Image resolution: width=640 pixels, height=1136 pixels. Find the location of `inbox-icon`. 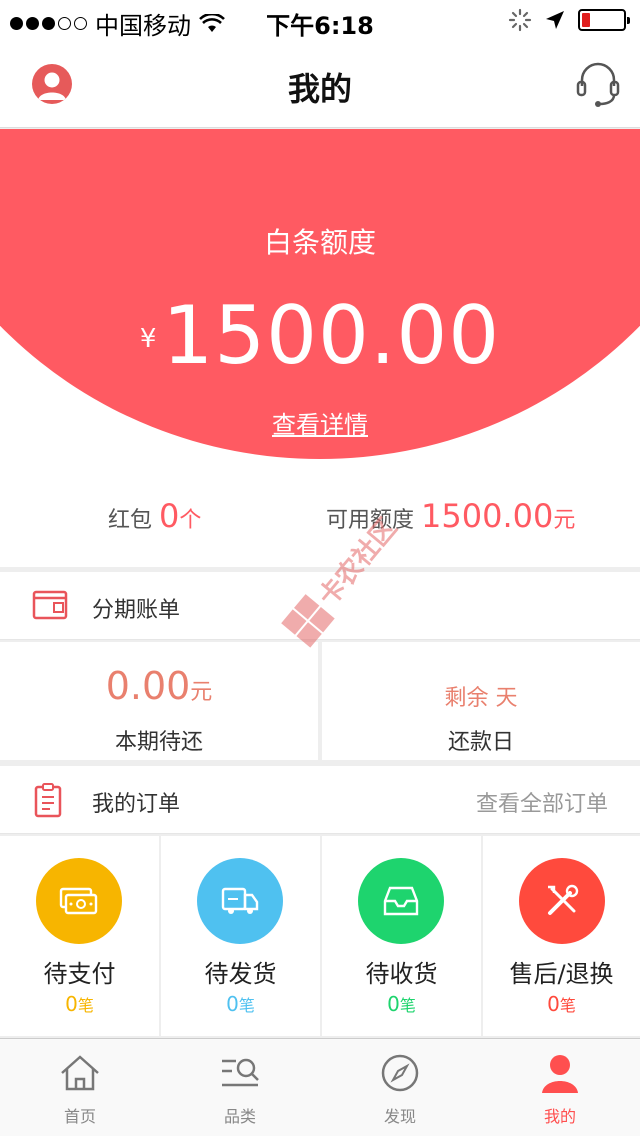

inbox-icon is located at coordinates (401, 901).